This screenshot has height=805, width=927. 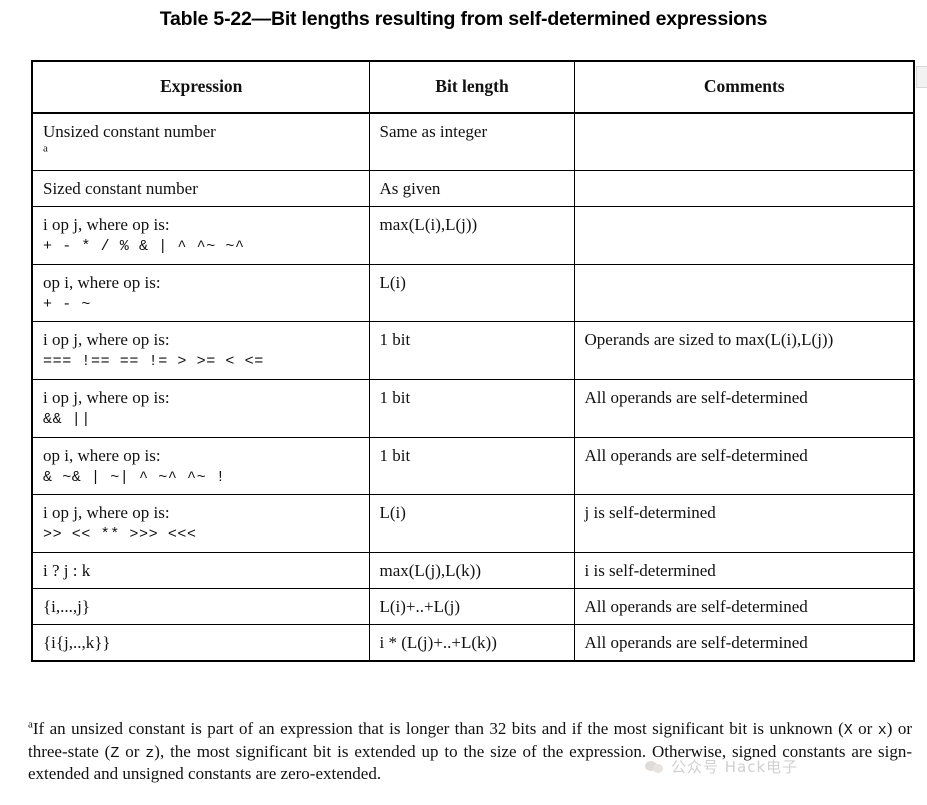 What do you see at coordinates (67, 607) in the screenshot?
I see `expression-text: {i,...,j}` at bounding box center [67, 607].